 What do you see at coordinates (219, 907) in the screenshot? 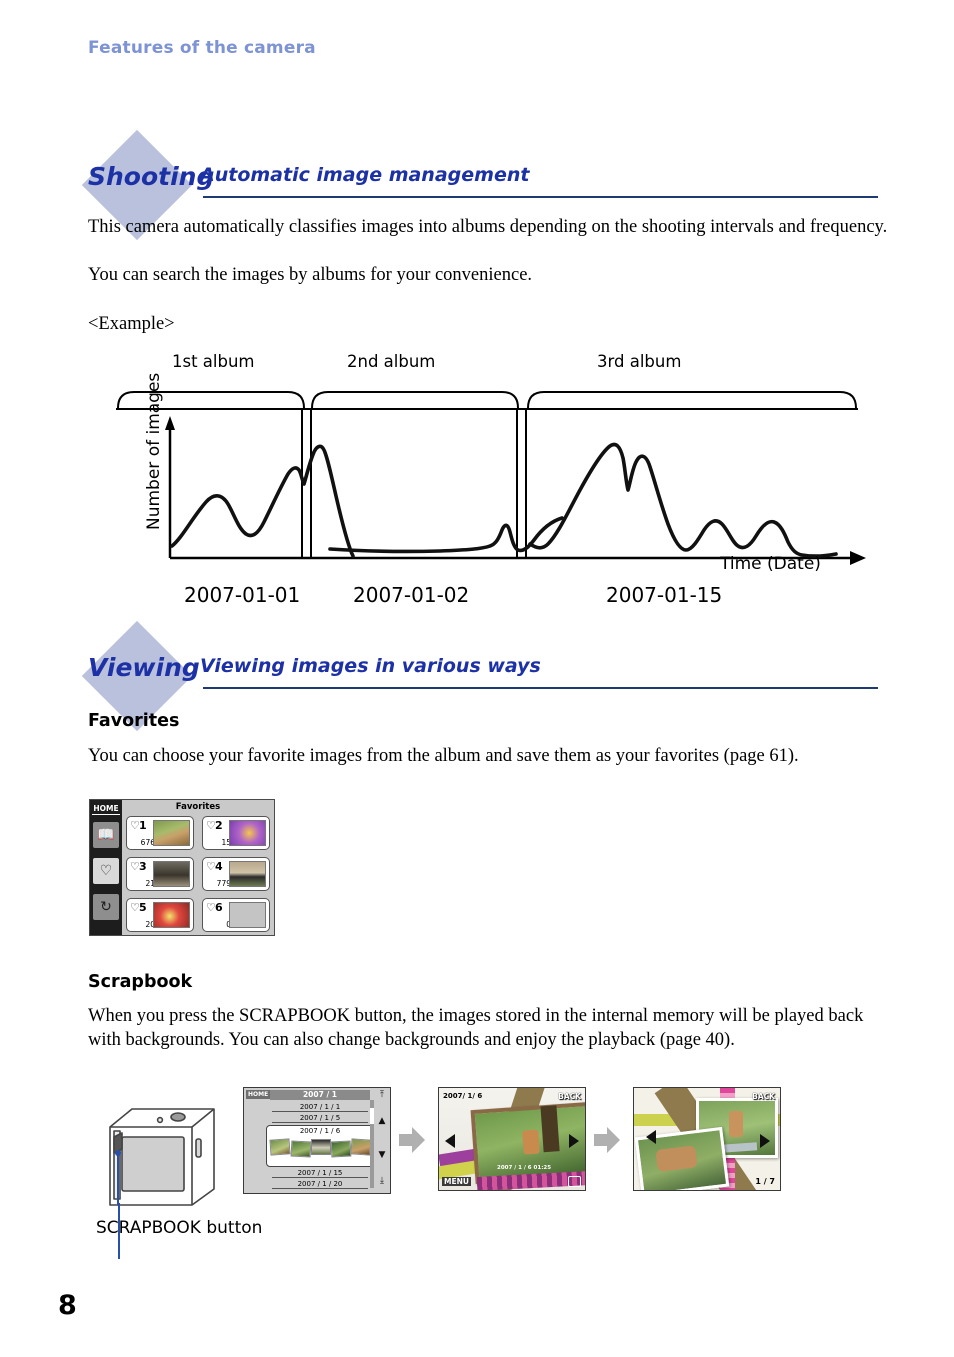
I see `favorite-index: 6` at bounding box center [219, 907].